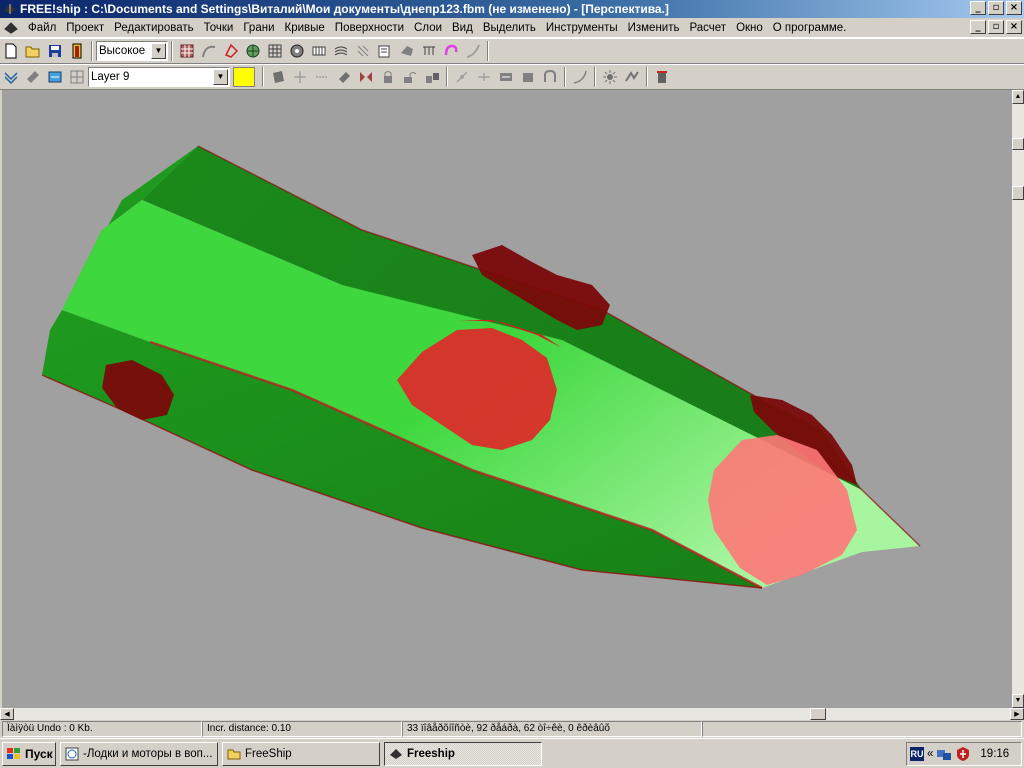 The image size is (1024, 768). Describe the element at coordinates (410, 77) in the screenshot. I see `unlock-icon` at that location.